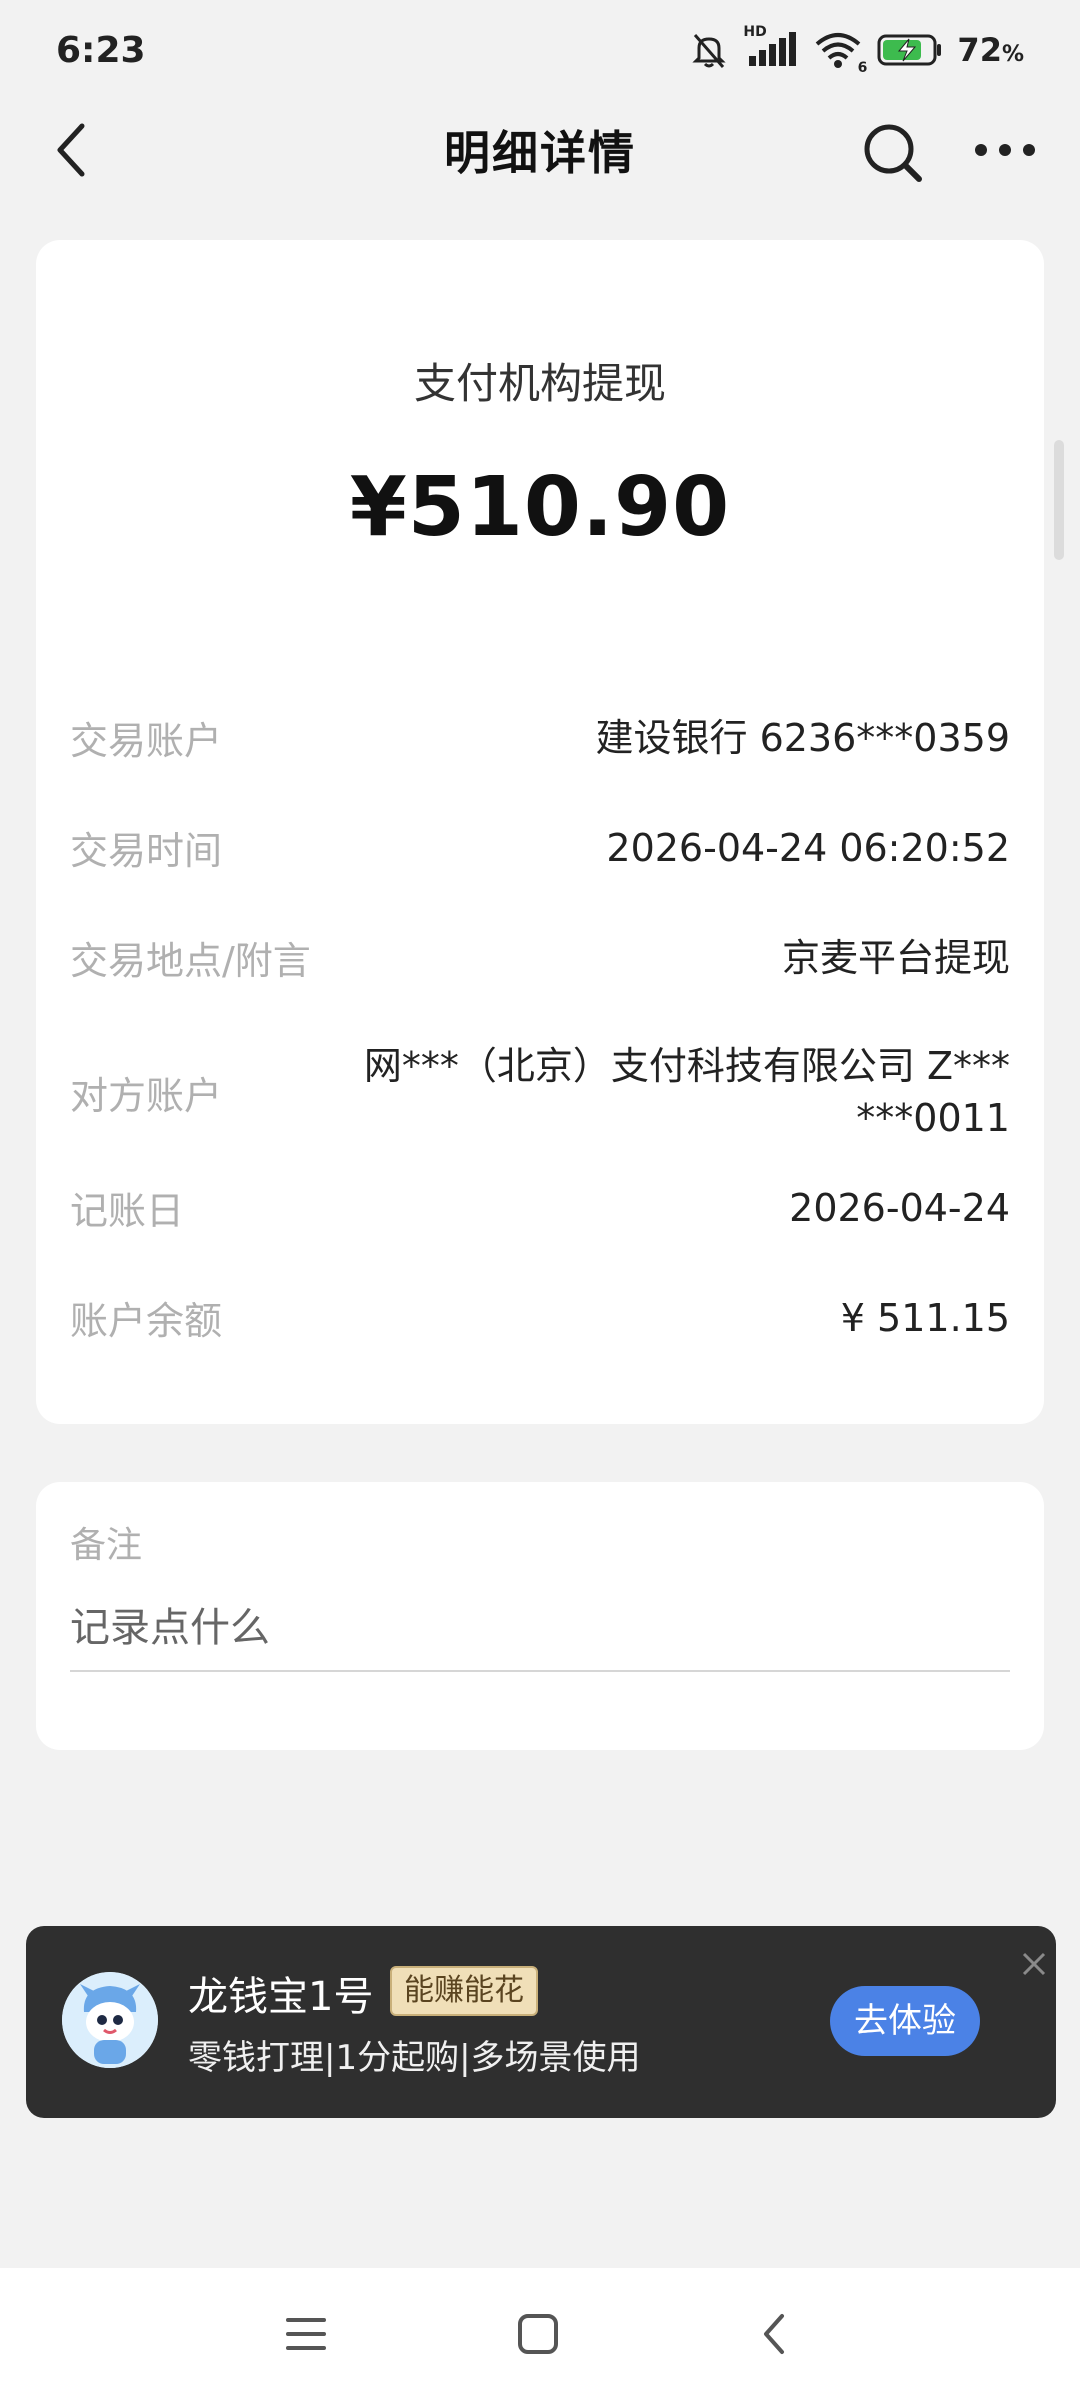 Image resolution: width=1080 pixels, height=2400 pixels. What do you see at coordinates (540, 1317) in the screenshot?
I see `detail-row-balance: 账户余额 ¥ 511.15` at bounding box center [540, 1317].